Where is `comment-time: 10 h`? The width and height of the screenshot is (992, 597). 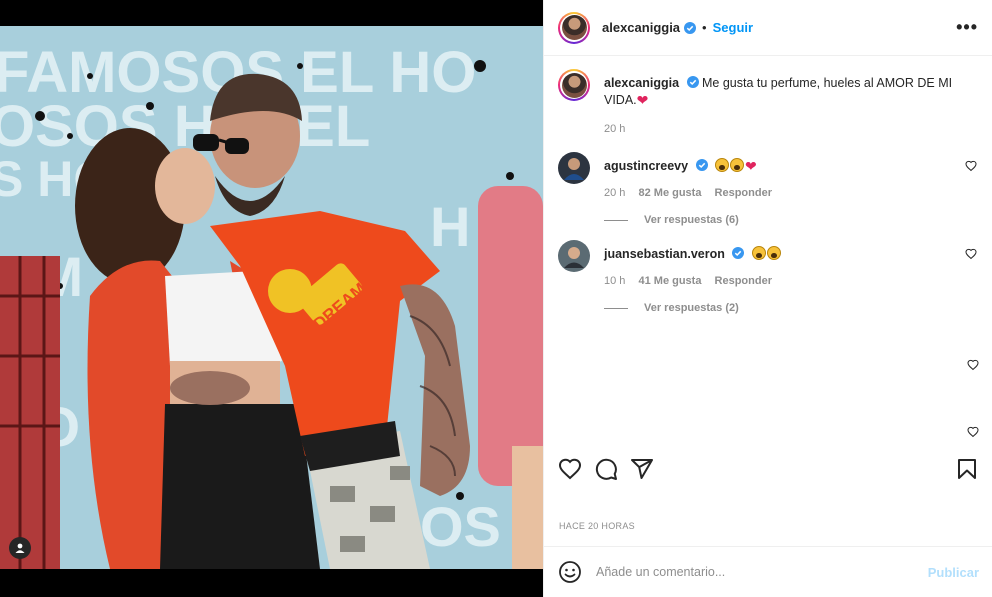 comment-time: 10 h is located at coordinates (614, 281).